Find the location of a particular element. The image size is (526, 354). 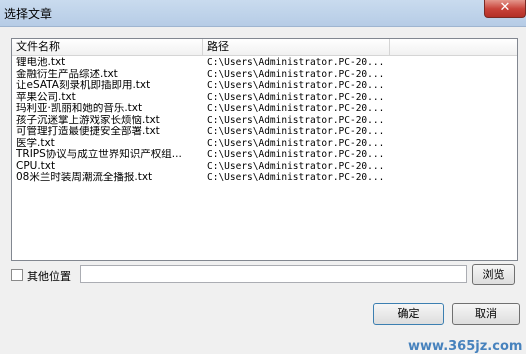

browse-button: 浏览 is located at coordinates (493, 274).